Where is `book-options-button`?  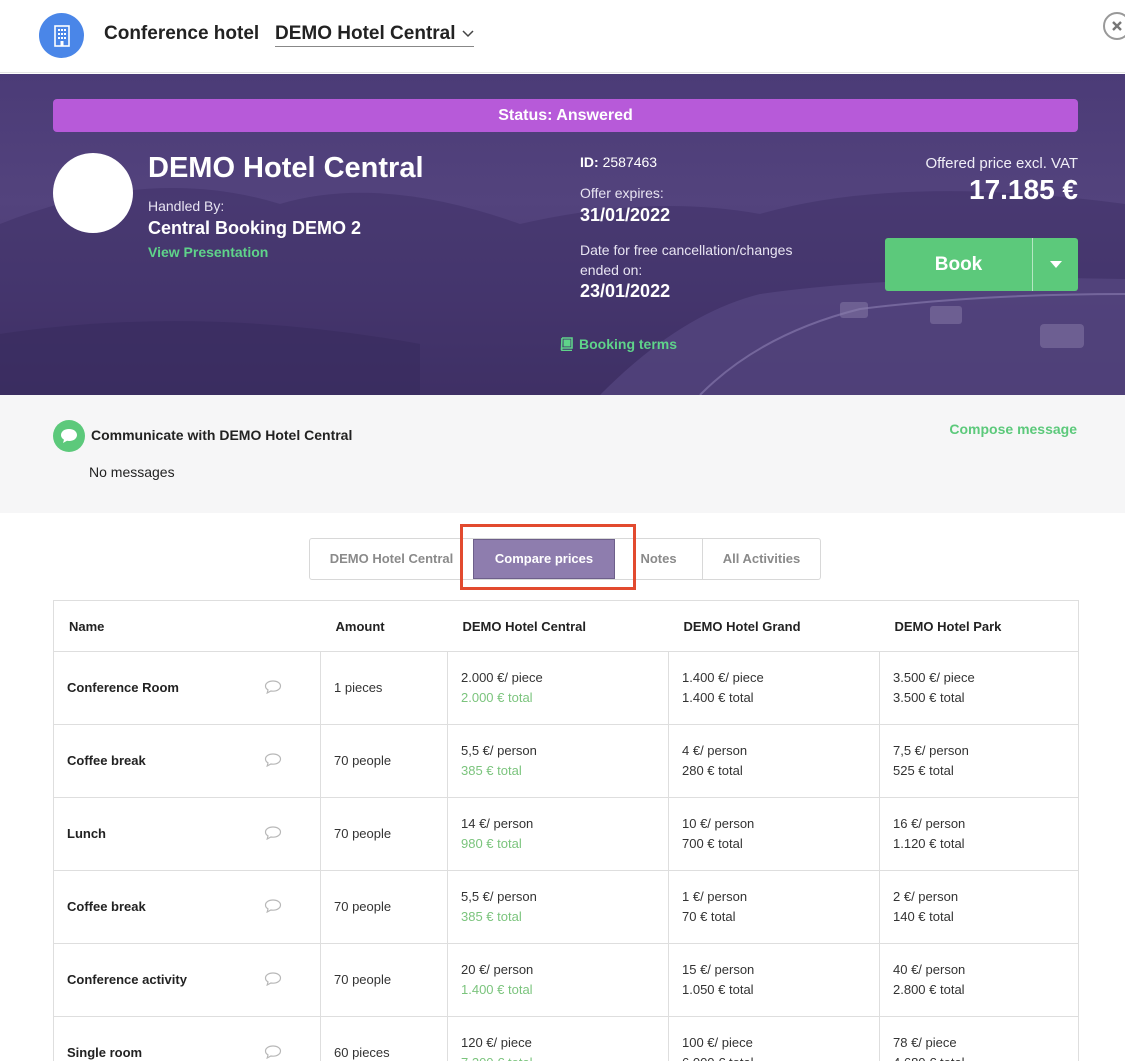
book-options-button is located at coordinates (1055, 264).